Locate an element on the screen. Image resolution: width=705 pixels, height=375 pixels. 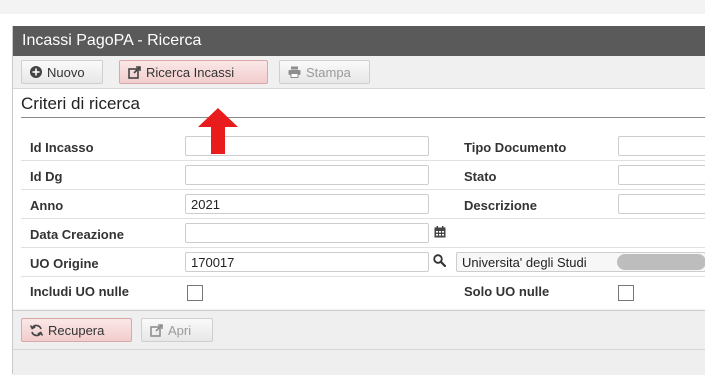
id-dg-input is located at coordinates (307, 175).